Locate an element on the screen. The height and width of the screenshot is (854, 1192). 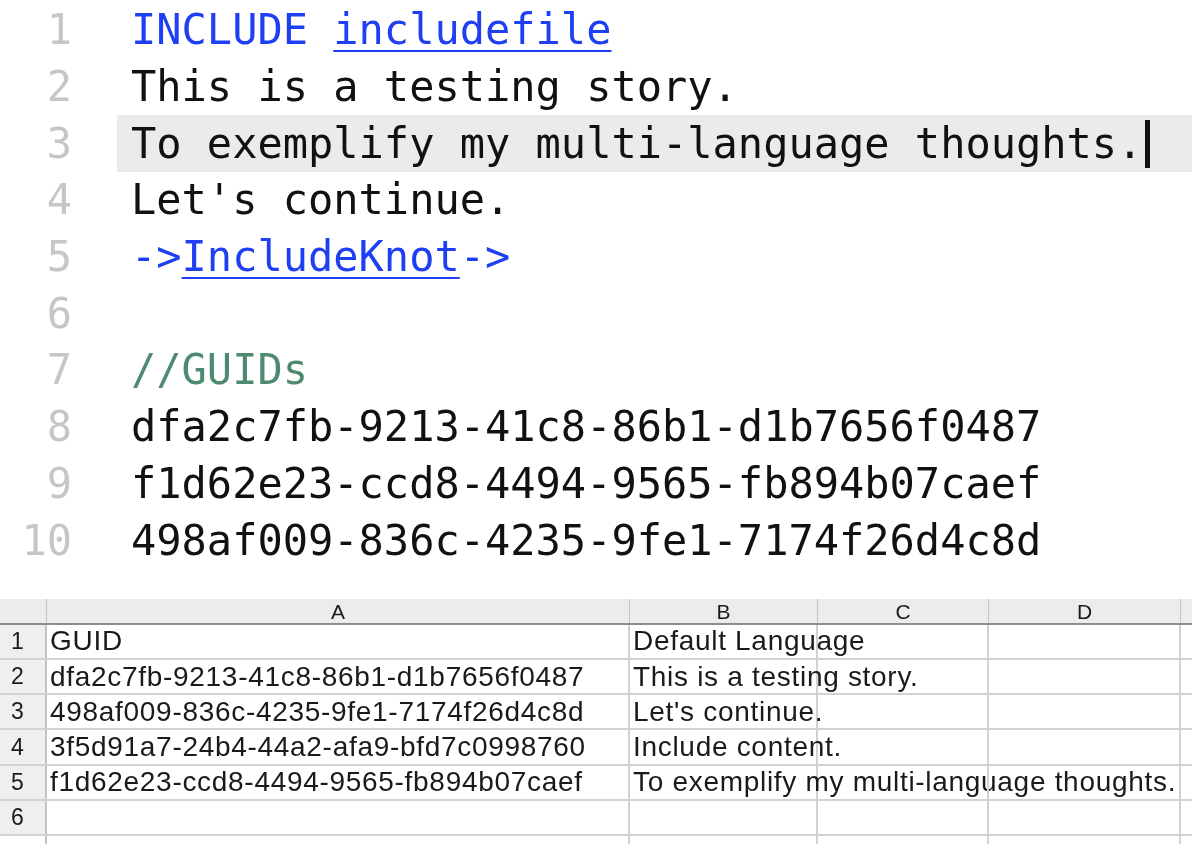
row-number: 6 is located at coordinates (17, 817).